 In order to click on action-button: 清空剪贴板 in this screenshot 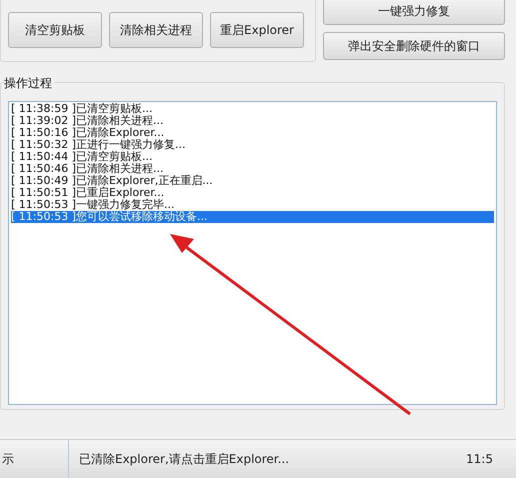, I will do `click(55, 30)`.